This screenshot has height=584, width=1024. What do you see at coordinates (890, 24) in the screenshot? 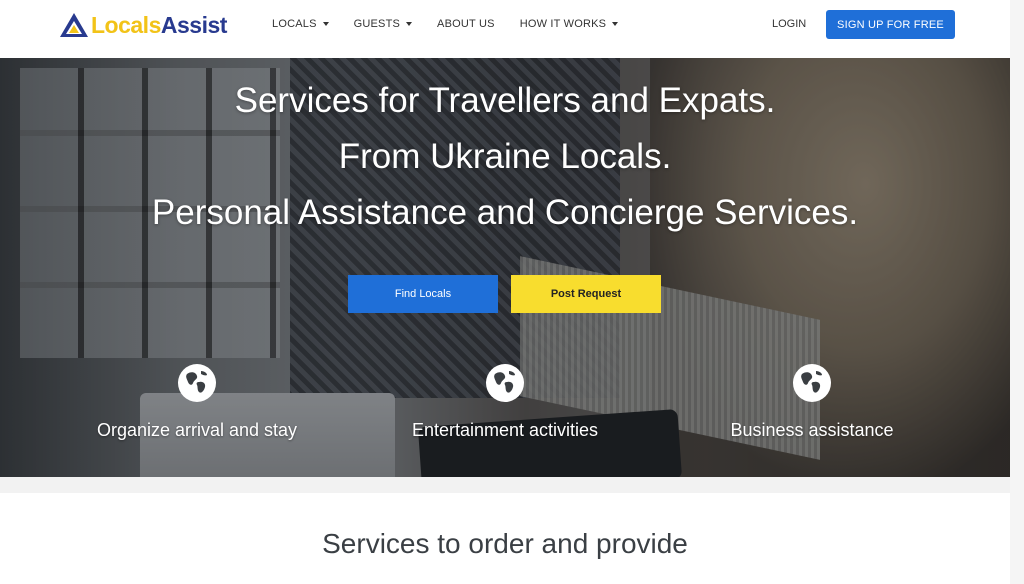
I see `signup-button: SIGN UP FOR FREE` at bounding box center [890, 24].